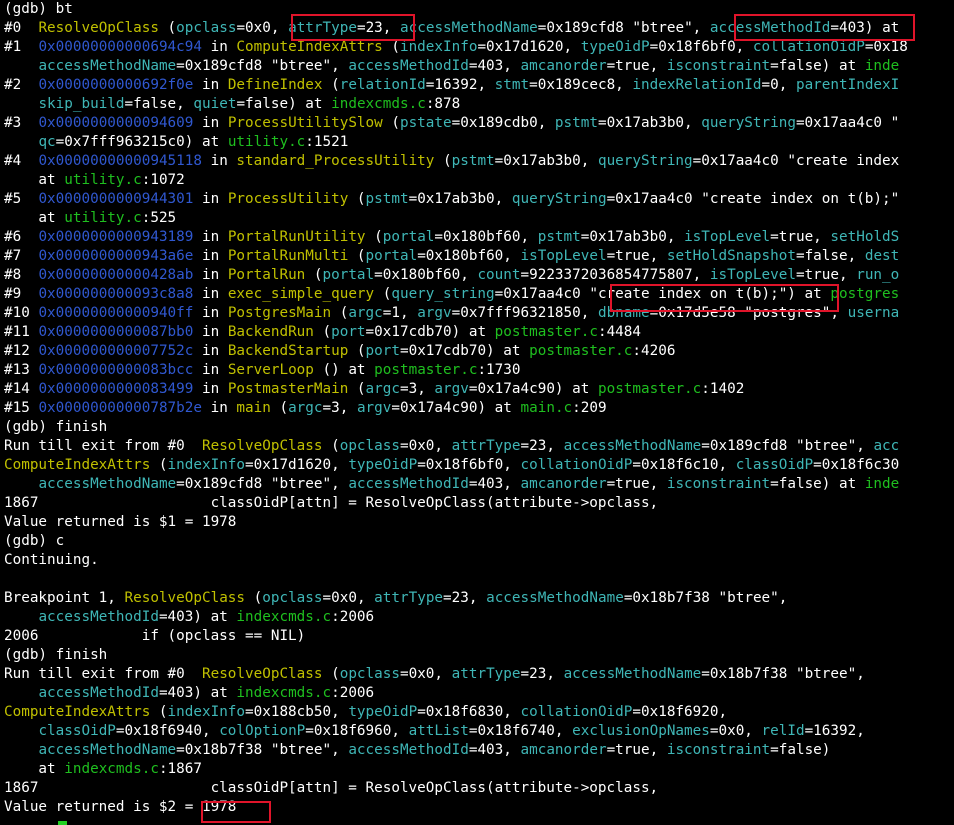 Image resolution: width=954 pixels, height=825 pixels. I want to click on frame-address: 0x0000000000083499, so click(116, 389).